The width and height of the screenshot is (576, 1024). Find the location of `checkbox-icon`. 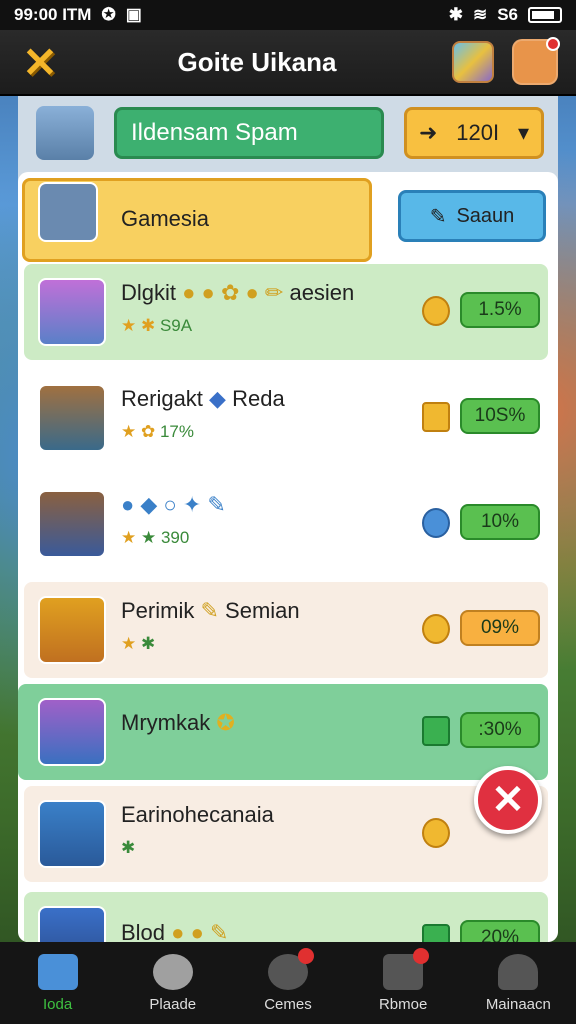

checkbox-icon is located at coordinates (406, 968).